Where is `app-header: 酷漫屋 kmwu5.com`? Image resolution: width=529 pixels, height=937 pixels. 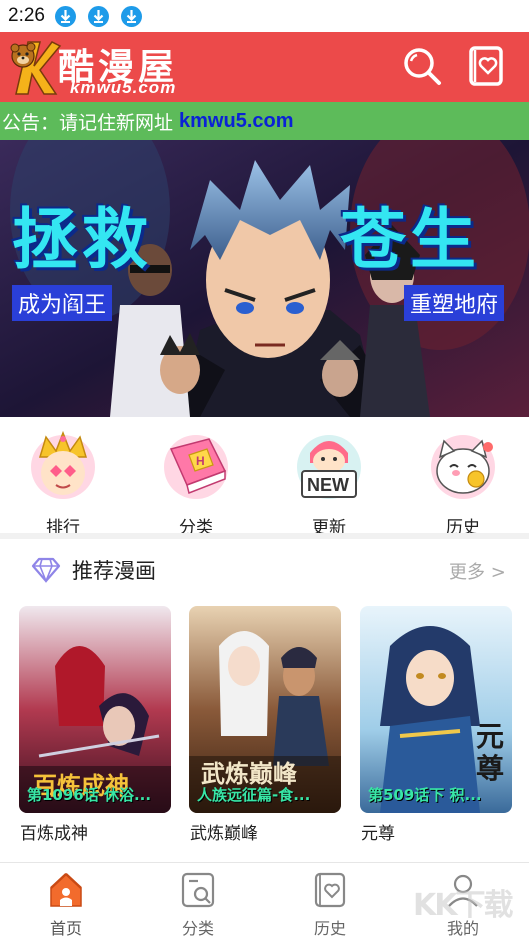 app-header: 酷漫屋 kmwu5.com is located at coordinates (264, 67).